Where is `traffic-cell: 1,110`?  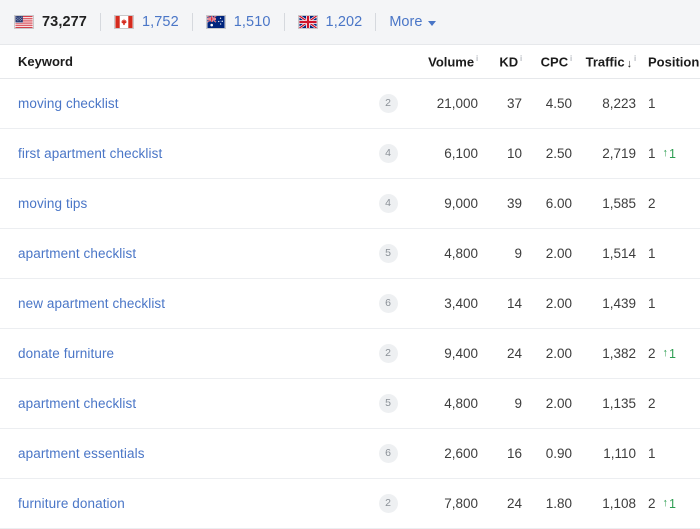 traffic-cell: 1,110 is located at coordinates (619, 453).